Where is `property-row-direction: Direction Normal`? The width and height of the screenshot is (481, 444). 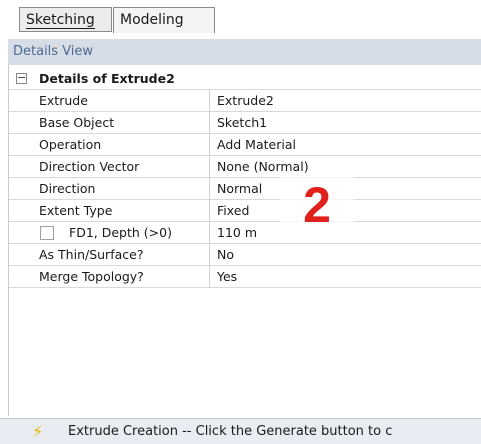 property-row-direction: Direction Normal is located at coordinates (245, 189).